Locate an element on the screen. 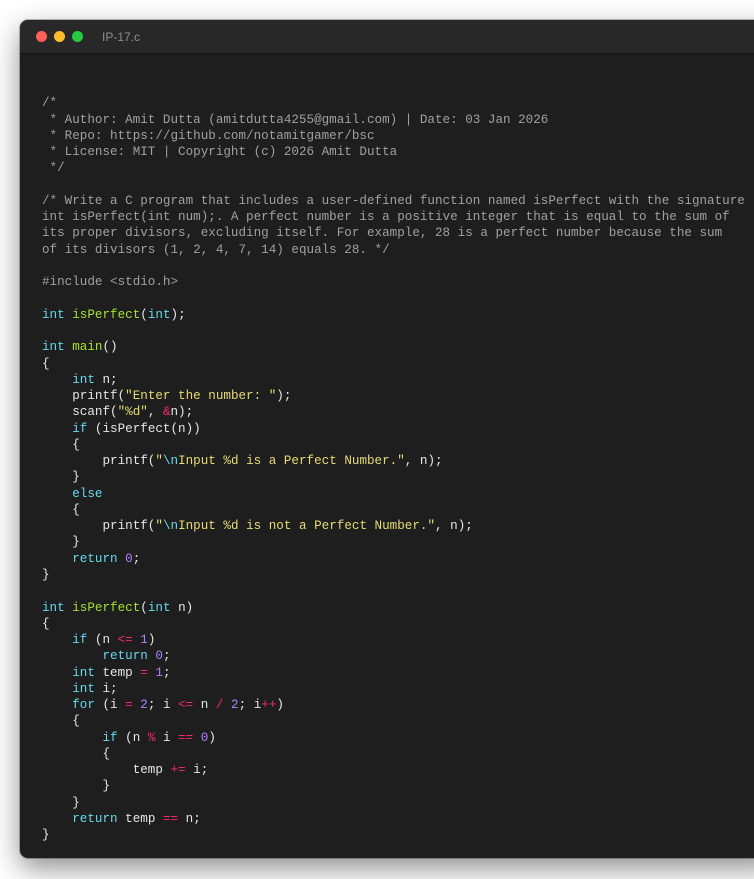 The image size is (754, 879). code-line: scanf("%d", &n); is located at coordinates (393, 412).